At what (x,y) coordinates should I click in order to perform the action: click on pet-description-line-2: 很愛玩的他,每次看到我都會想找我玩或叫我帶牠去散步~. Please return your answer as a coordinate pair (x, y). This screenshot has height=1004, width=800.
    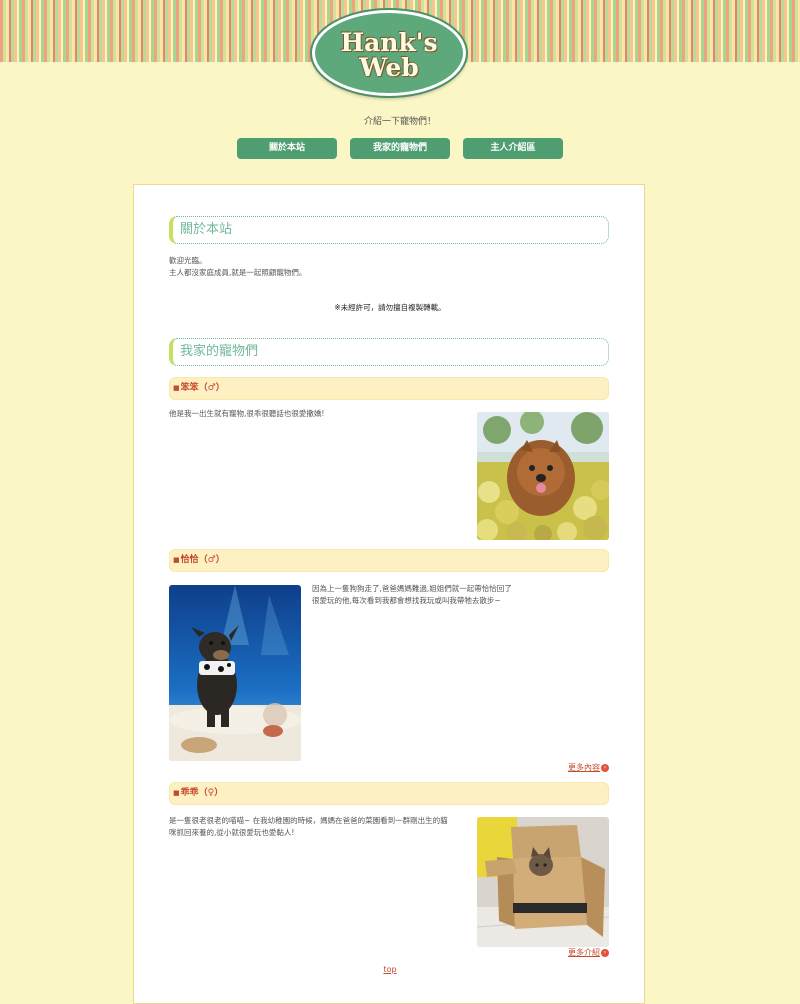
    Looking at the image, I should click on (406, 600).